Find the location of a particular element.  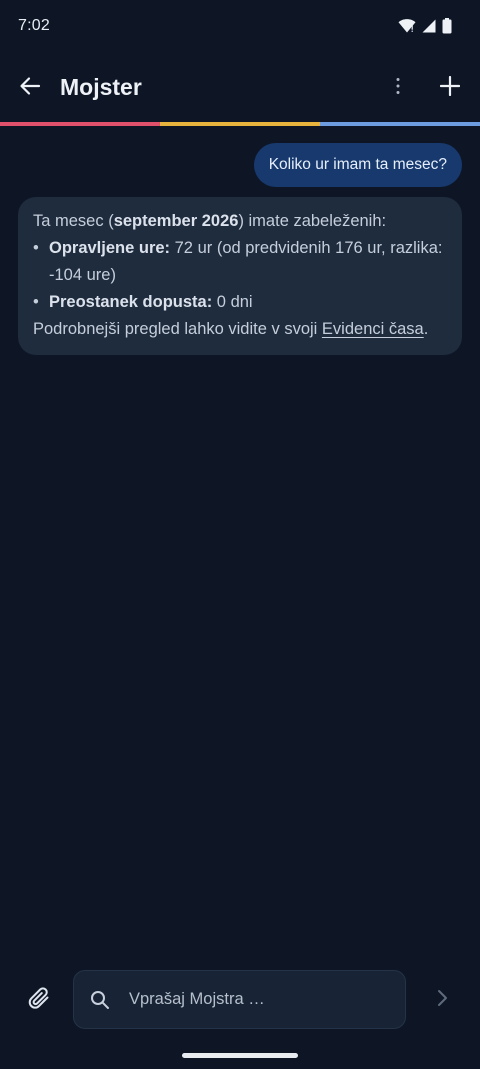

bullet-value: 0 dni is located at coordinates (232, 302).